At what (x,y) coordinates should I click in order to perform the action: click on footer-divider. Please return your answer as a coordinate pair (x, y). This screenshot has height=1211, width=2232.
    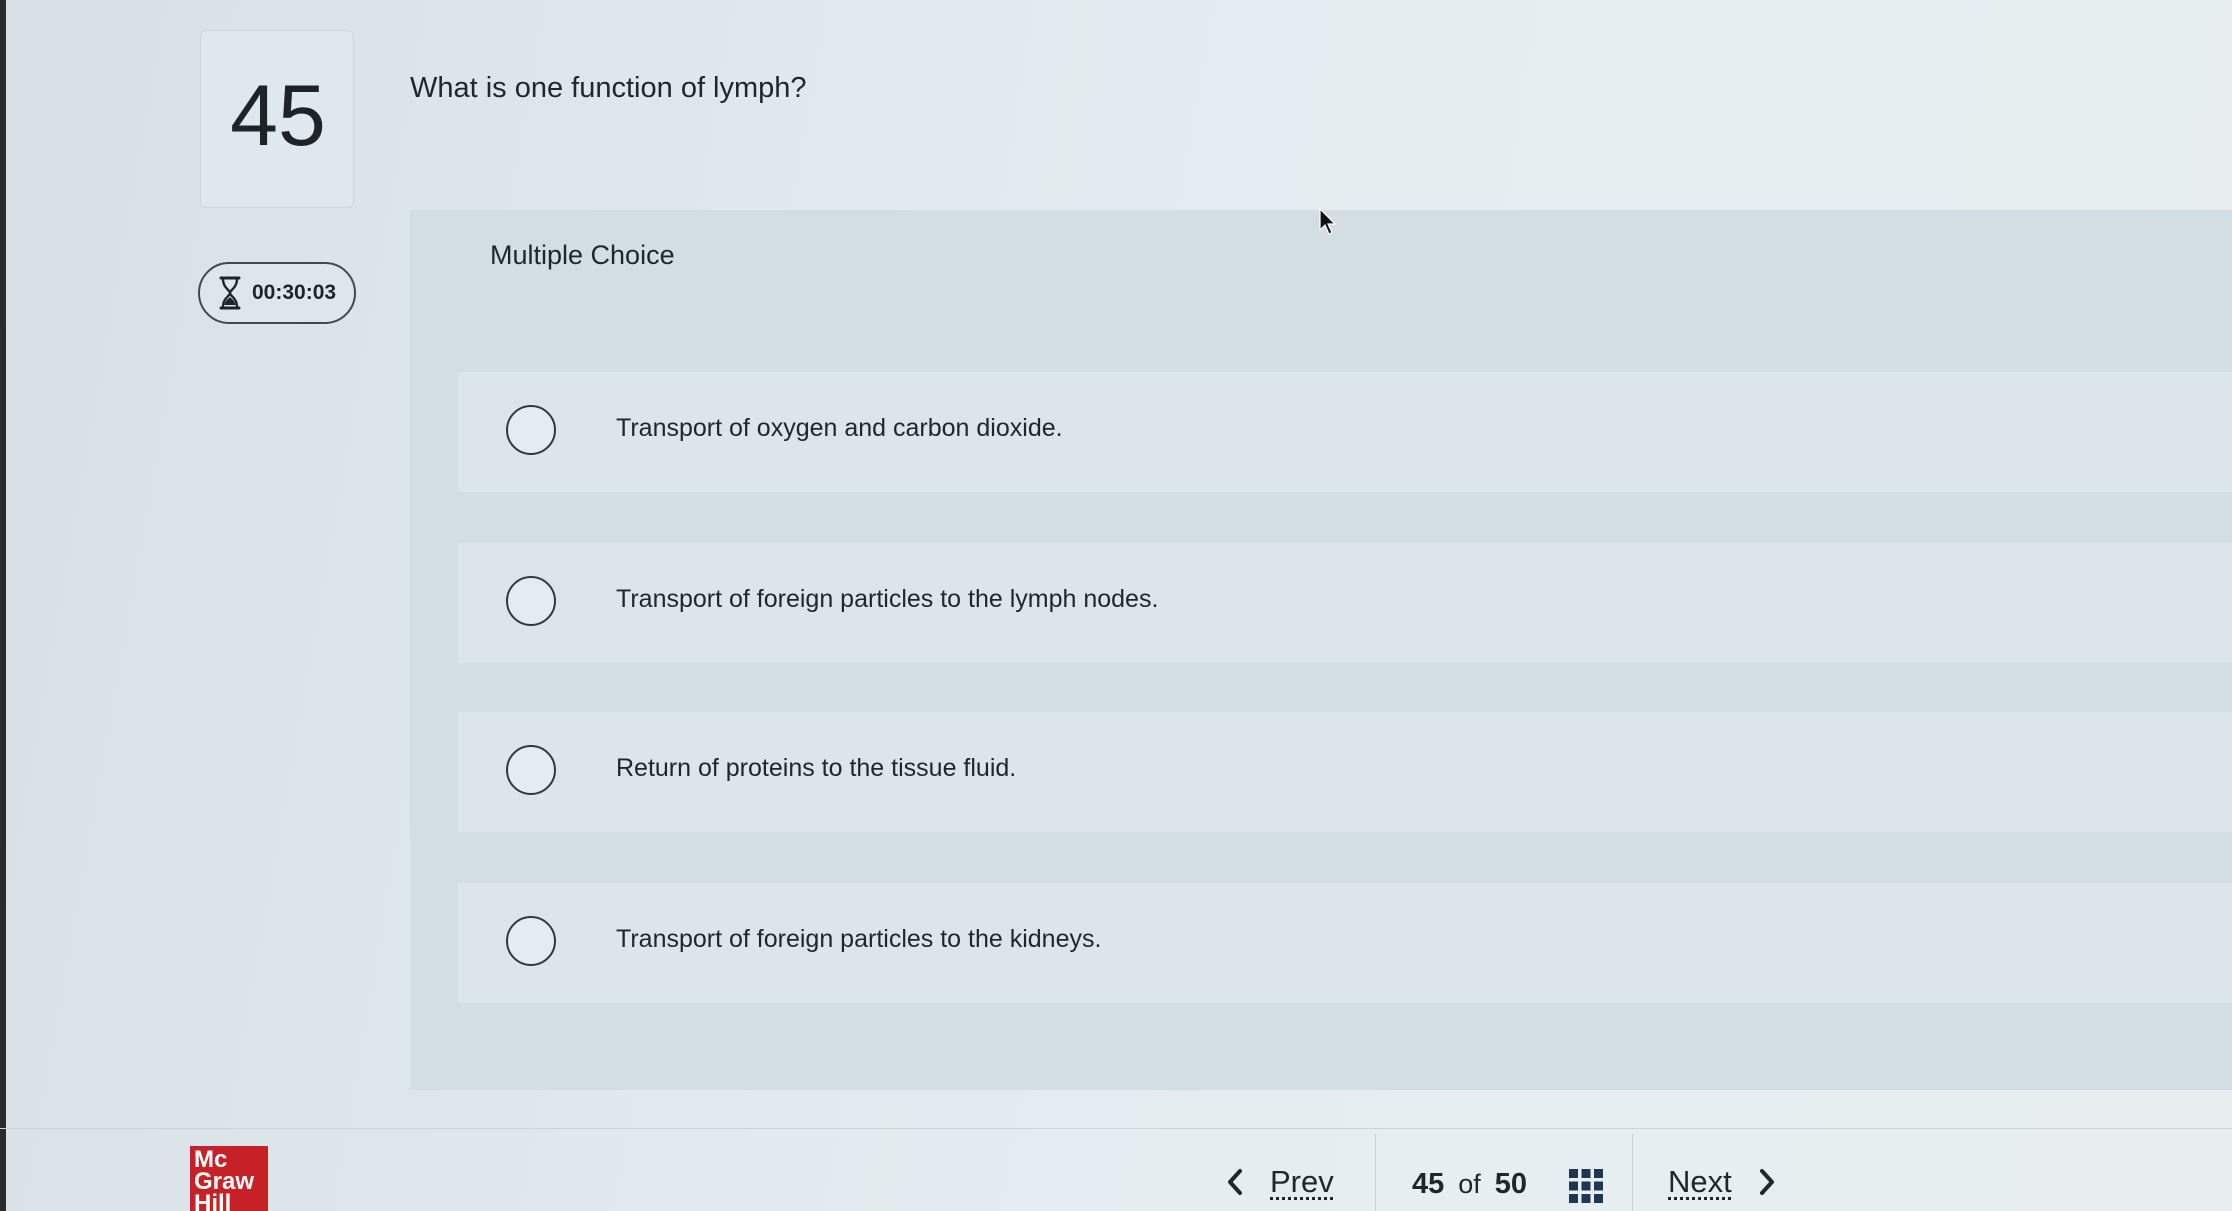
    Looking at the image, I should click on (1116, 1128).